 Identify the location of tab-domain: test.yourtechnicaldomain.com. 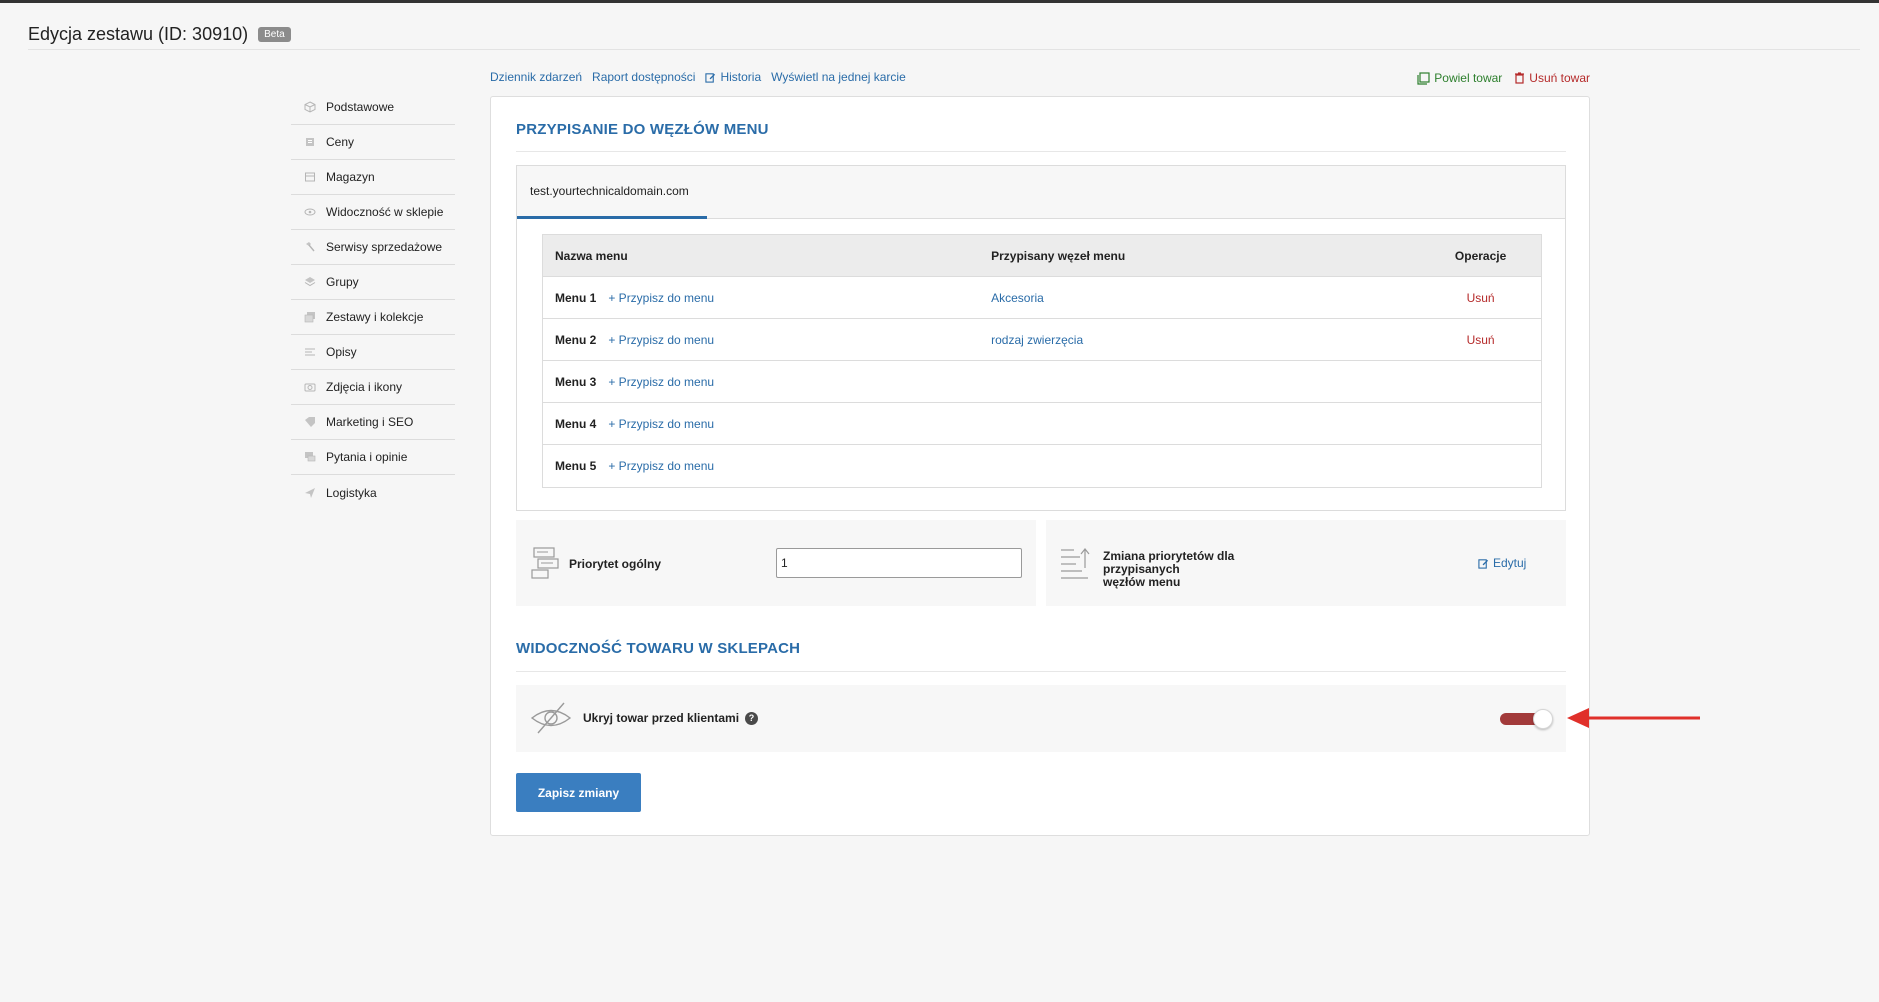
(612, 192).